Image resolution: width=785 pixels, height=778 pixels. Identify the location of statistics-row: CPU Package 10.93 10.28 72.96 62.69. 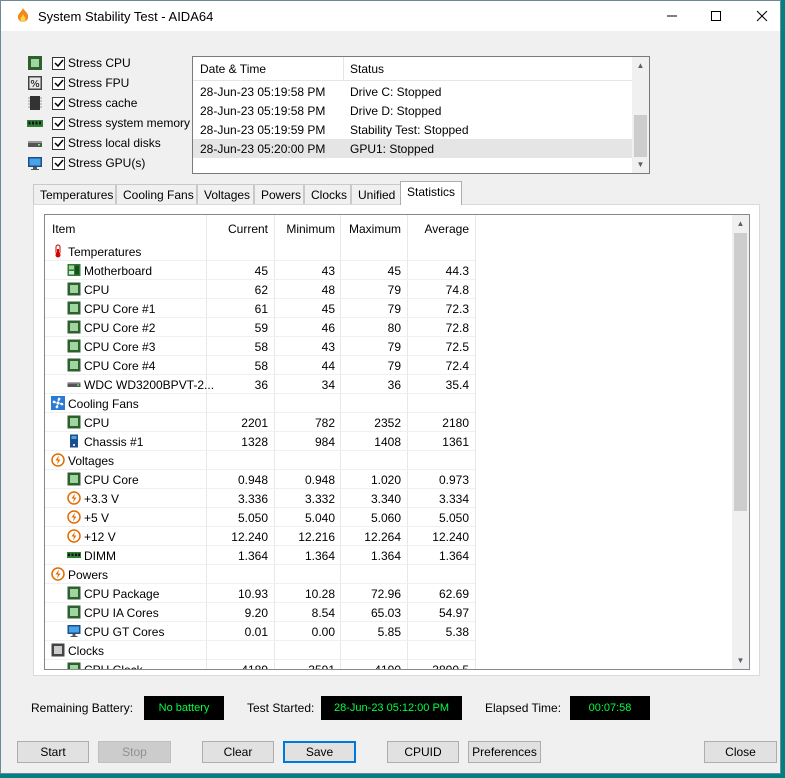
(260, 593).